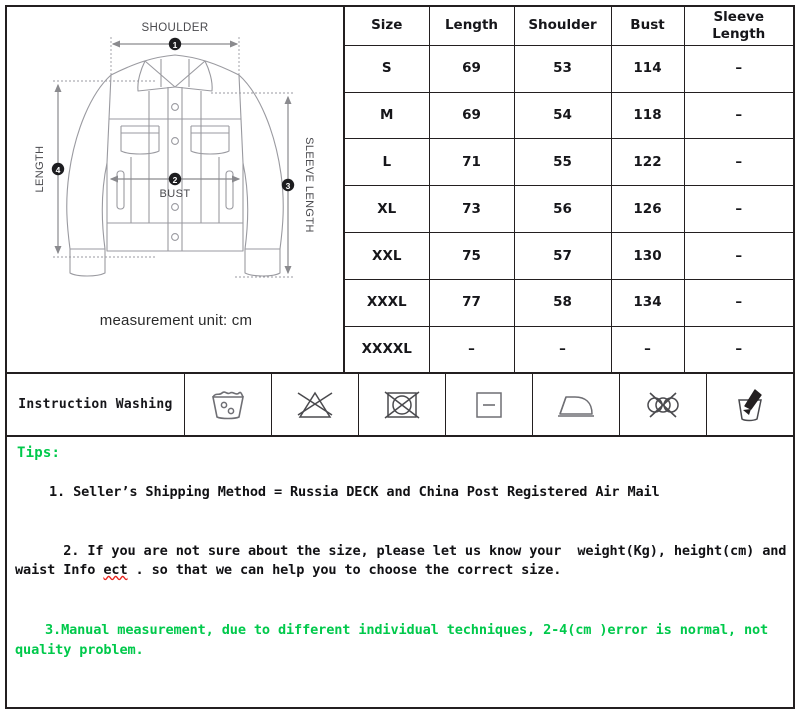 The image size is (800, 714). Describe the element at coordinates (647, 303) in the screenshot. I see `cell-bust: 134` at that location.